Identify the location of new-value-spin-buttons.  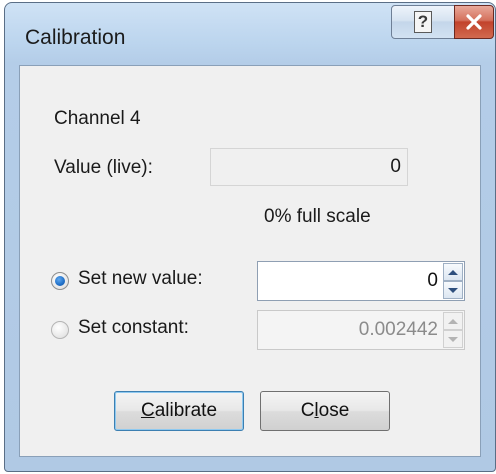
(453, 281).